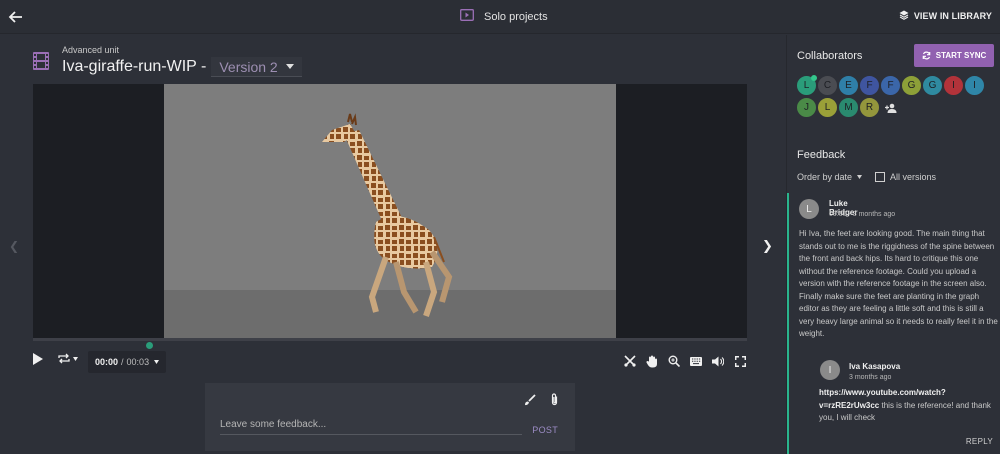  What do you see at coordinates (467, 16) in the screenshot?
I see `video-project-icon` at bounding box center [467, 16].